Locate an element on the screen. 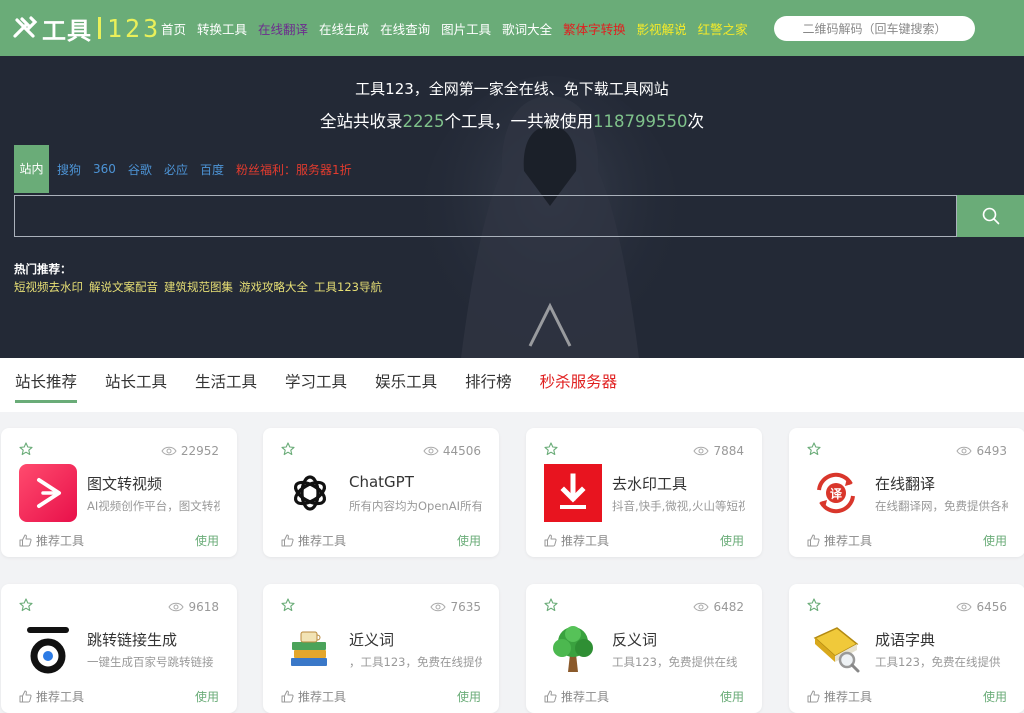  tool-card: 6493 译 在线翻译 在线翻译网，免费提供各种语言 推荐工具 使用 is located at coordinates (906, 492).